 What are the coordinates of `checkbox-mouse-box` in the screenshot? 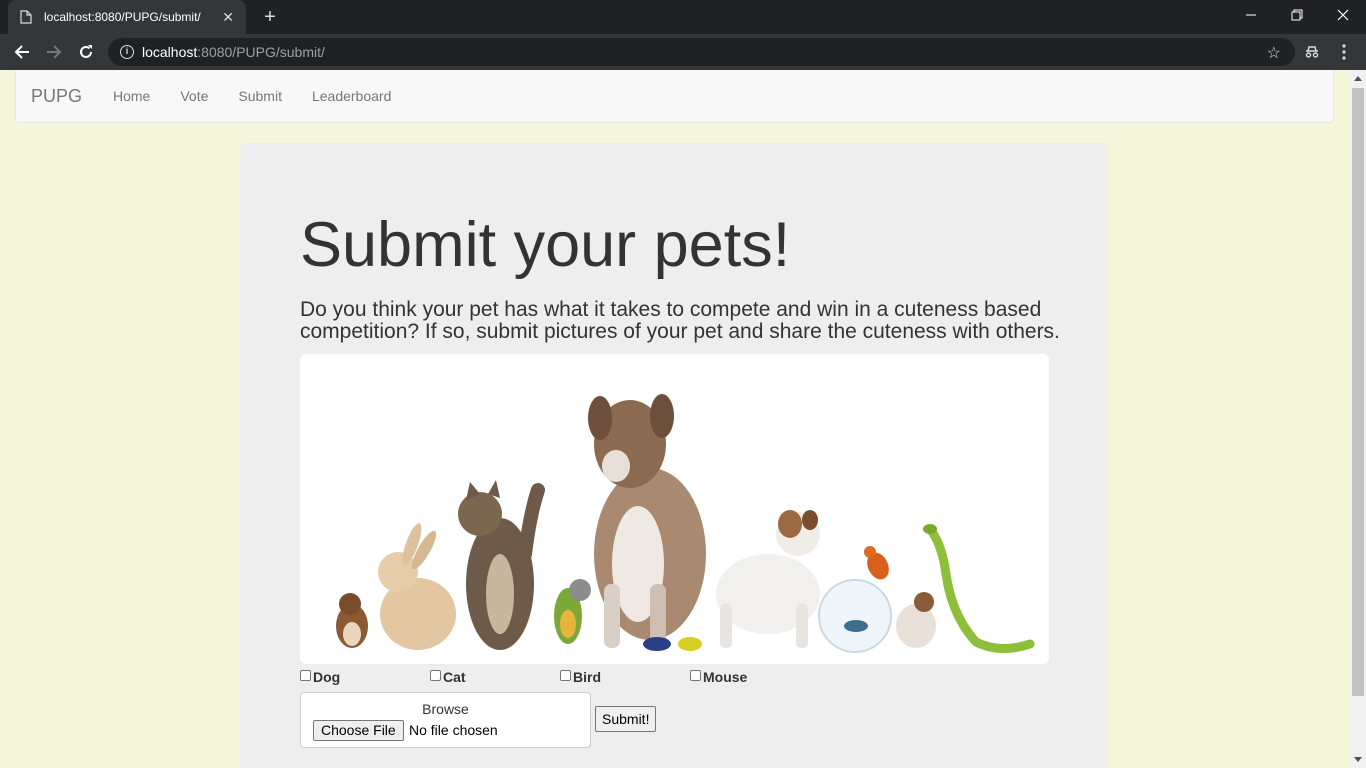 It's located at (695, 675).